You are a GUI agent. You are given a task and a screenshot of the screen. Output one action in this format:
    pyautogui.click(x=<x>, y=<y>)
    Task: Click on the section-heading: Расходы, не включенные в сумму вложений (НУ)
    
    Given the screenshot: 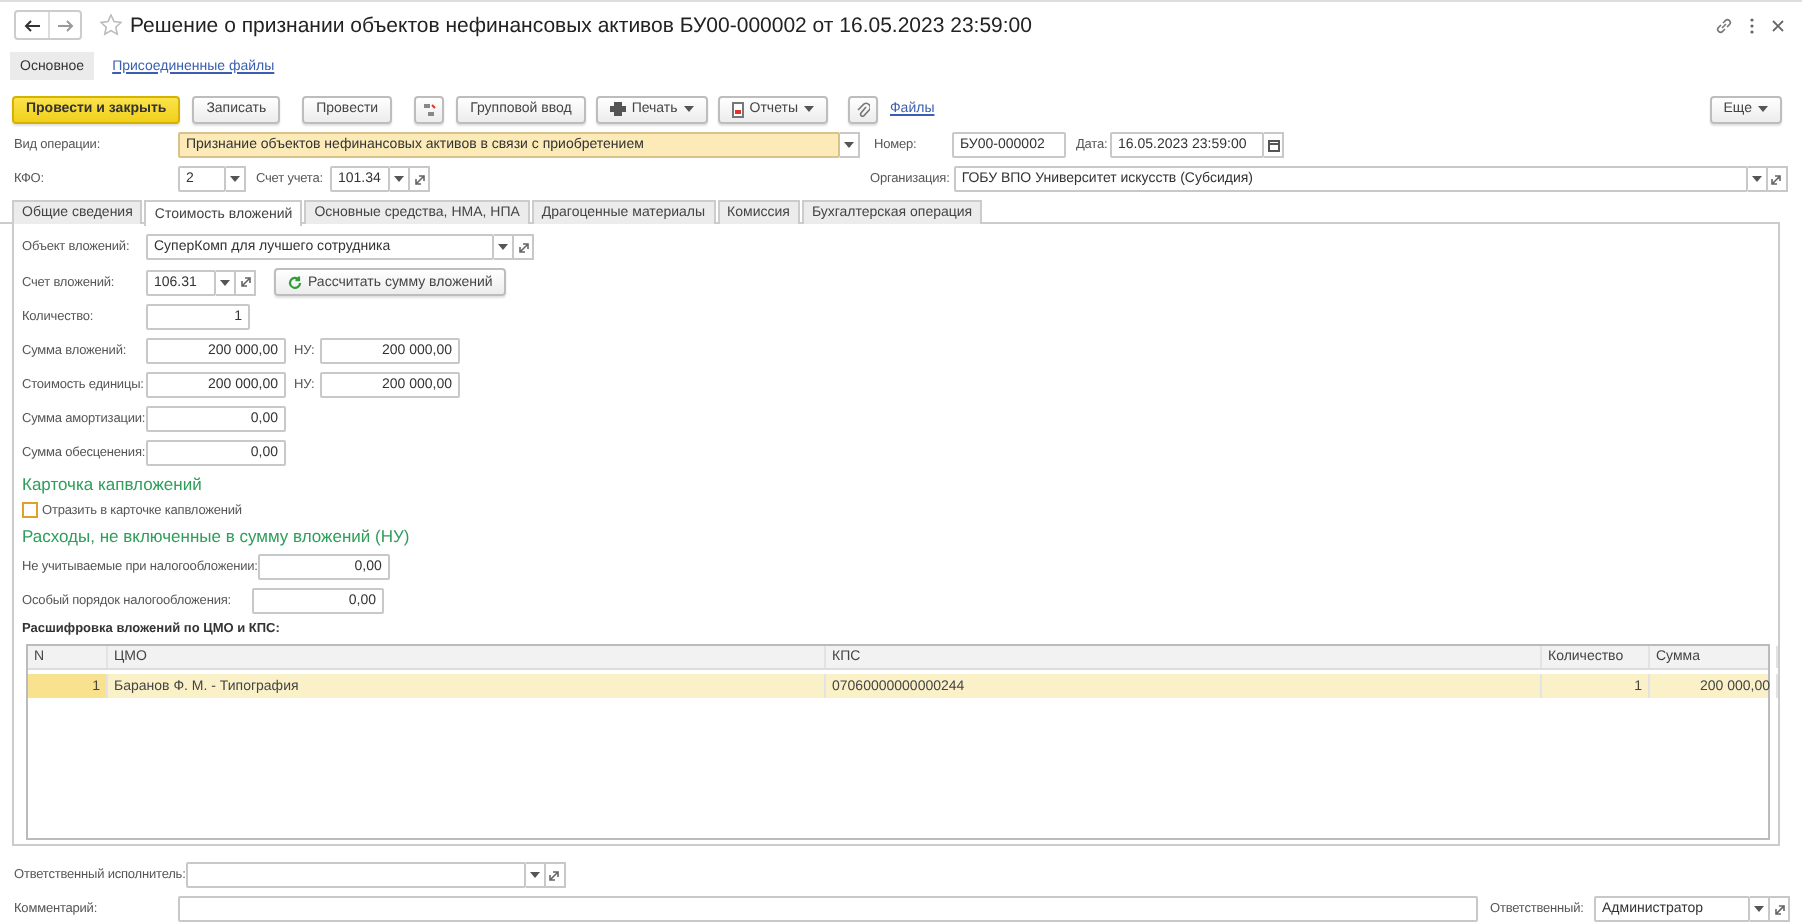 What is the action you would take?
    pyautogui.click(x=216, y=536)
    